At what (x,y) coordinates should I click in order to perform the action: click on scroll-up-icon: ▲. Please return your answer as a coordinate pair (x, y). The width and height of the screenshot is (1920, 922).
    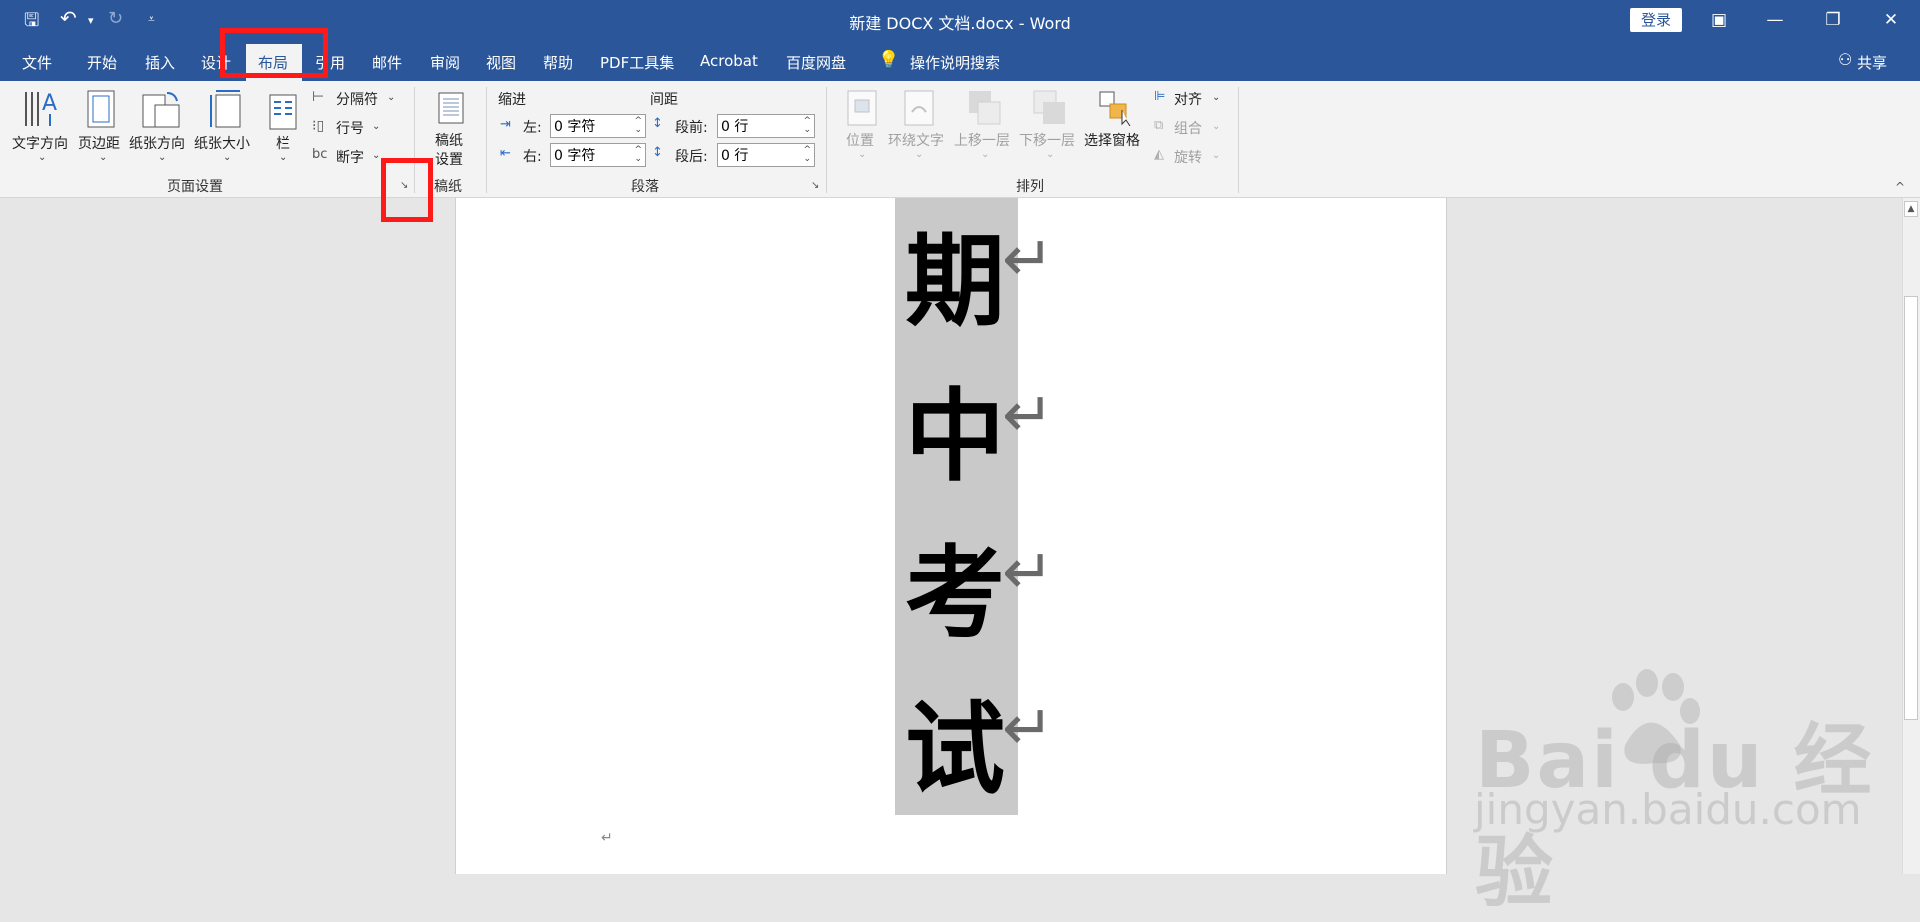
    Looking at the image, I should click on (1911, 209).